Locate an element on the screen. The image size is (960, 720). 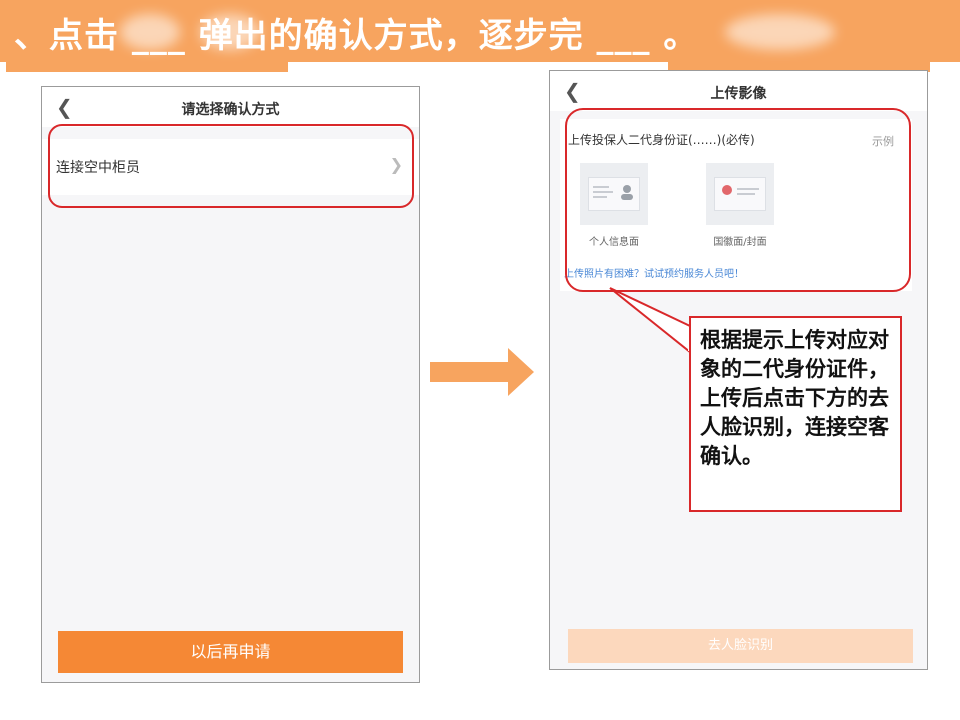
highlight-box-option is located at coordinates (231, 166).